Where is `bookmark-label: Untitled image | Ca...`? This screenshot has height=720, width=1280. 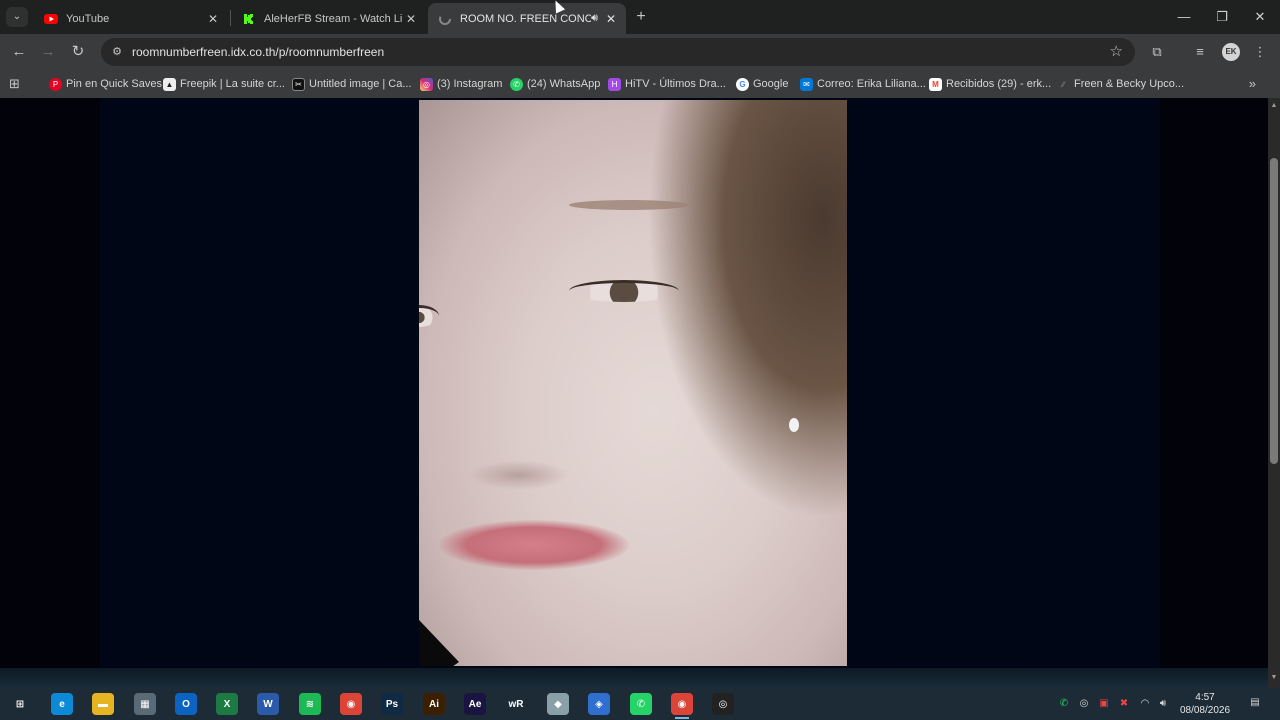
bookmark-label: Untitled image | Ca... is located at coordinates (360, 84).